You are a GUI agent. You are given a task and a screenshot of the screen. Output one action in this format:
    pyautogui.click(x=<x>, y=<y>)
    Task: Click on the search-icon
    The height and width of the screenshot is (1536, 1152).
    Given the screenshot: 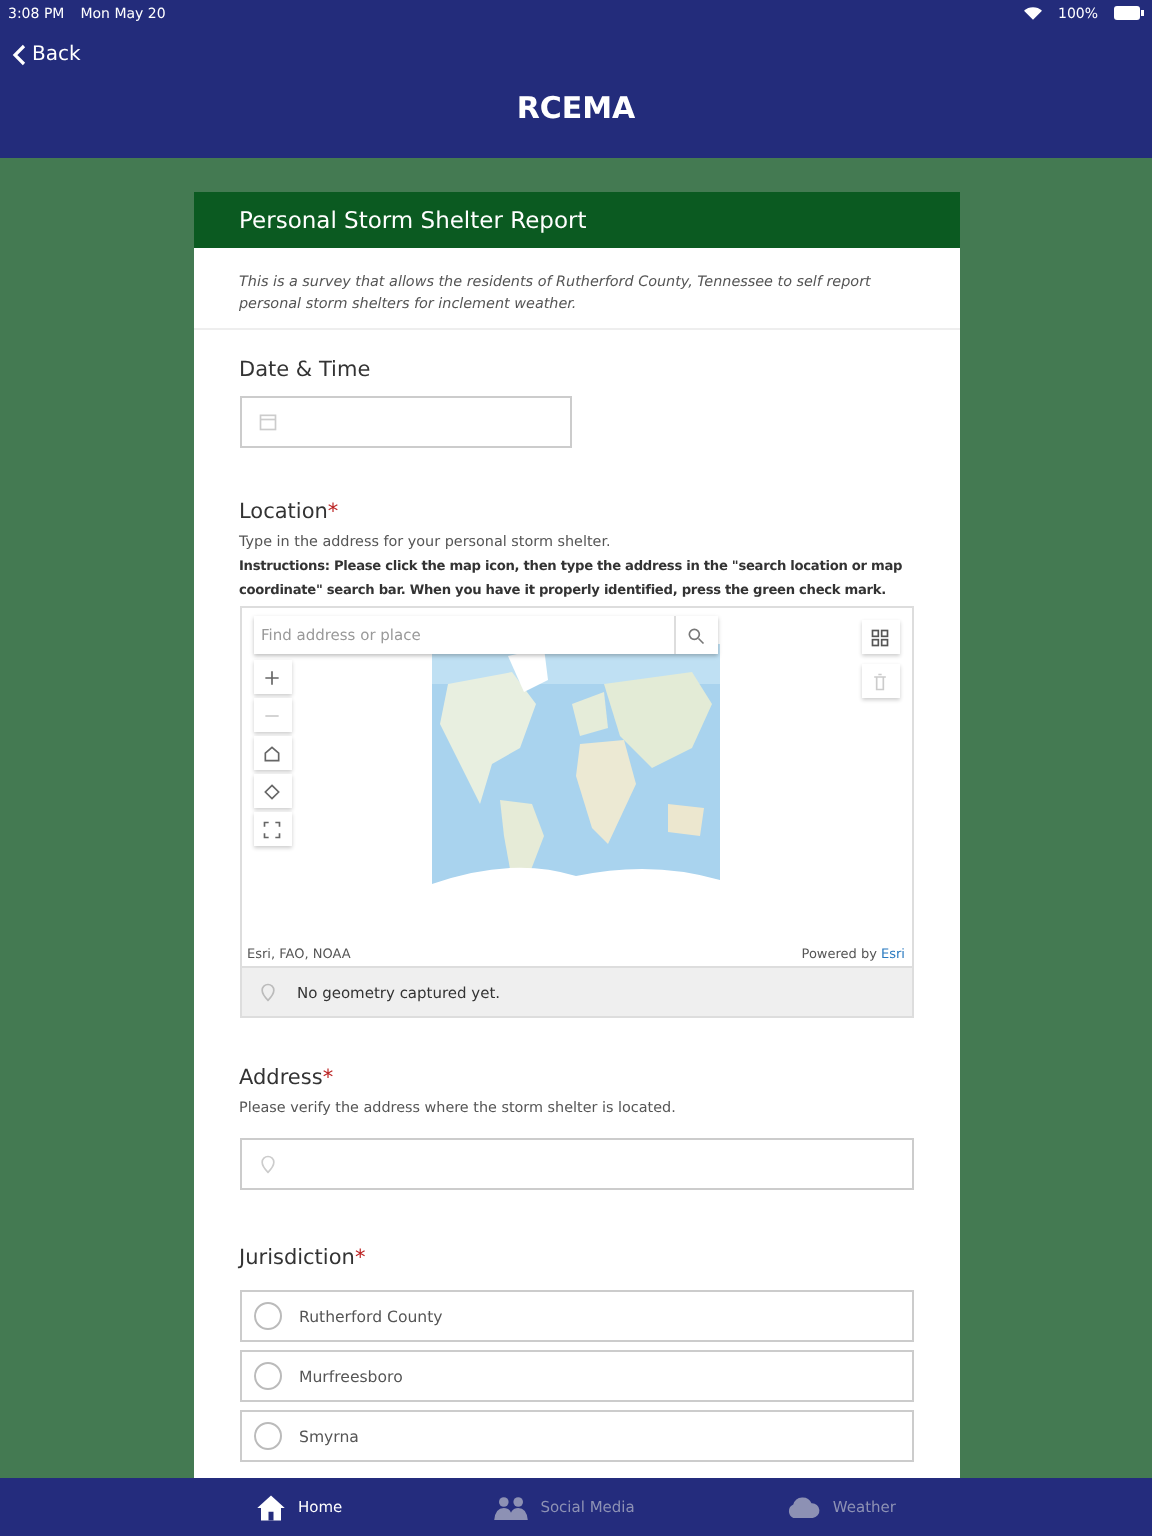 What is the action you would take?
    pyautogui.click(x=696, y=635)
    